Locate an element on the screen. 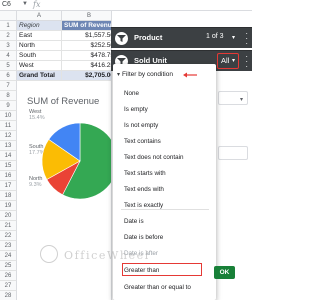 This screenshot has height=300, width=320. row-header: 21 is located at coordinates (8, 226).